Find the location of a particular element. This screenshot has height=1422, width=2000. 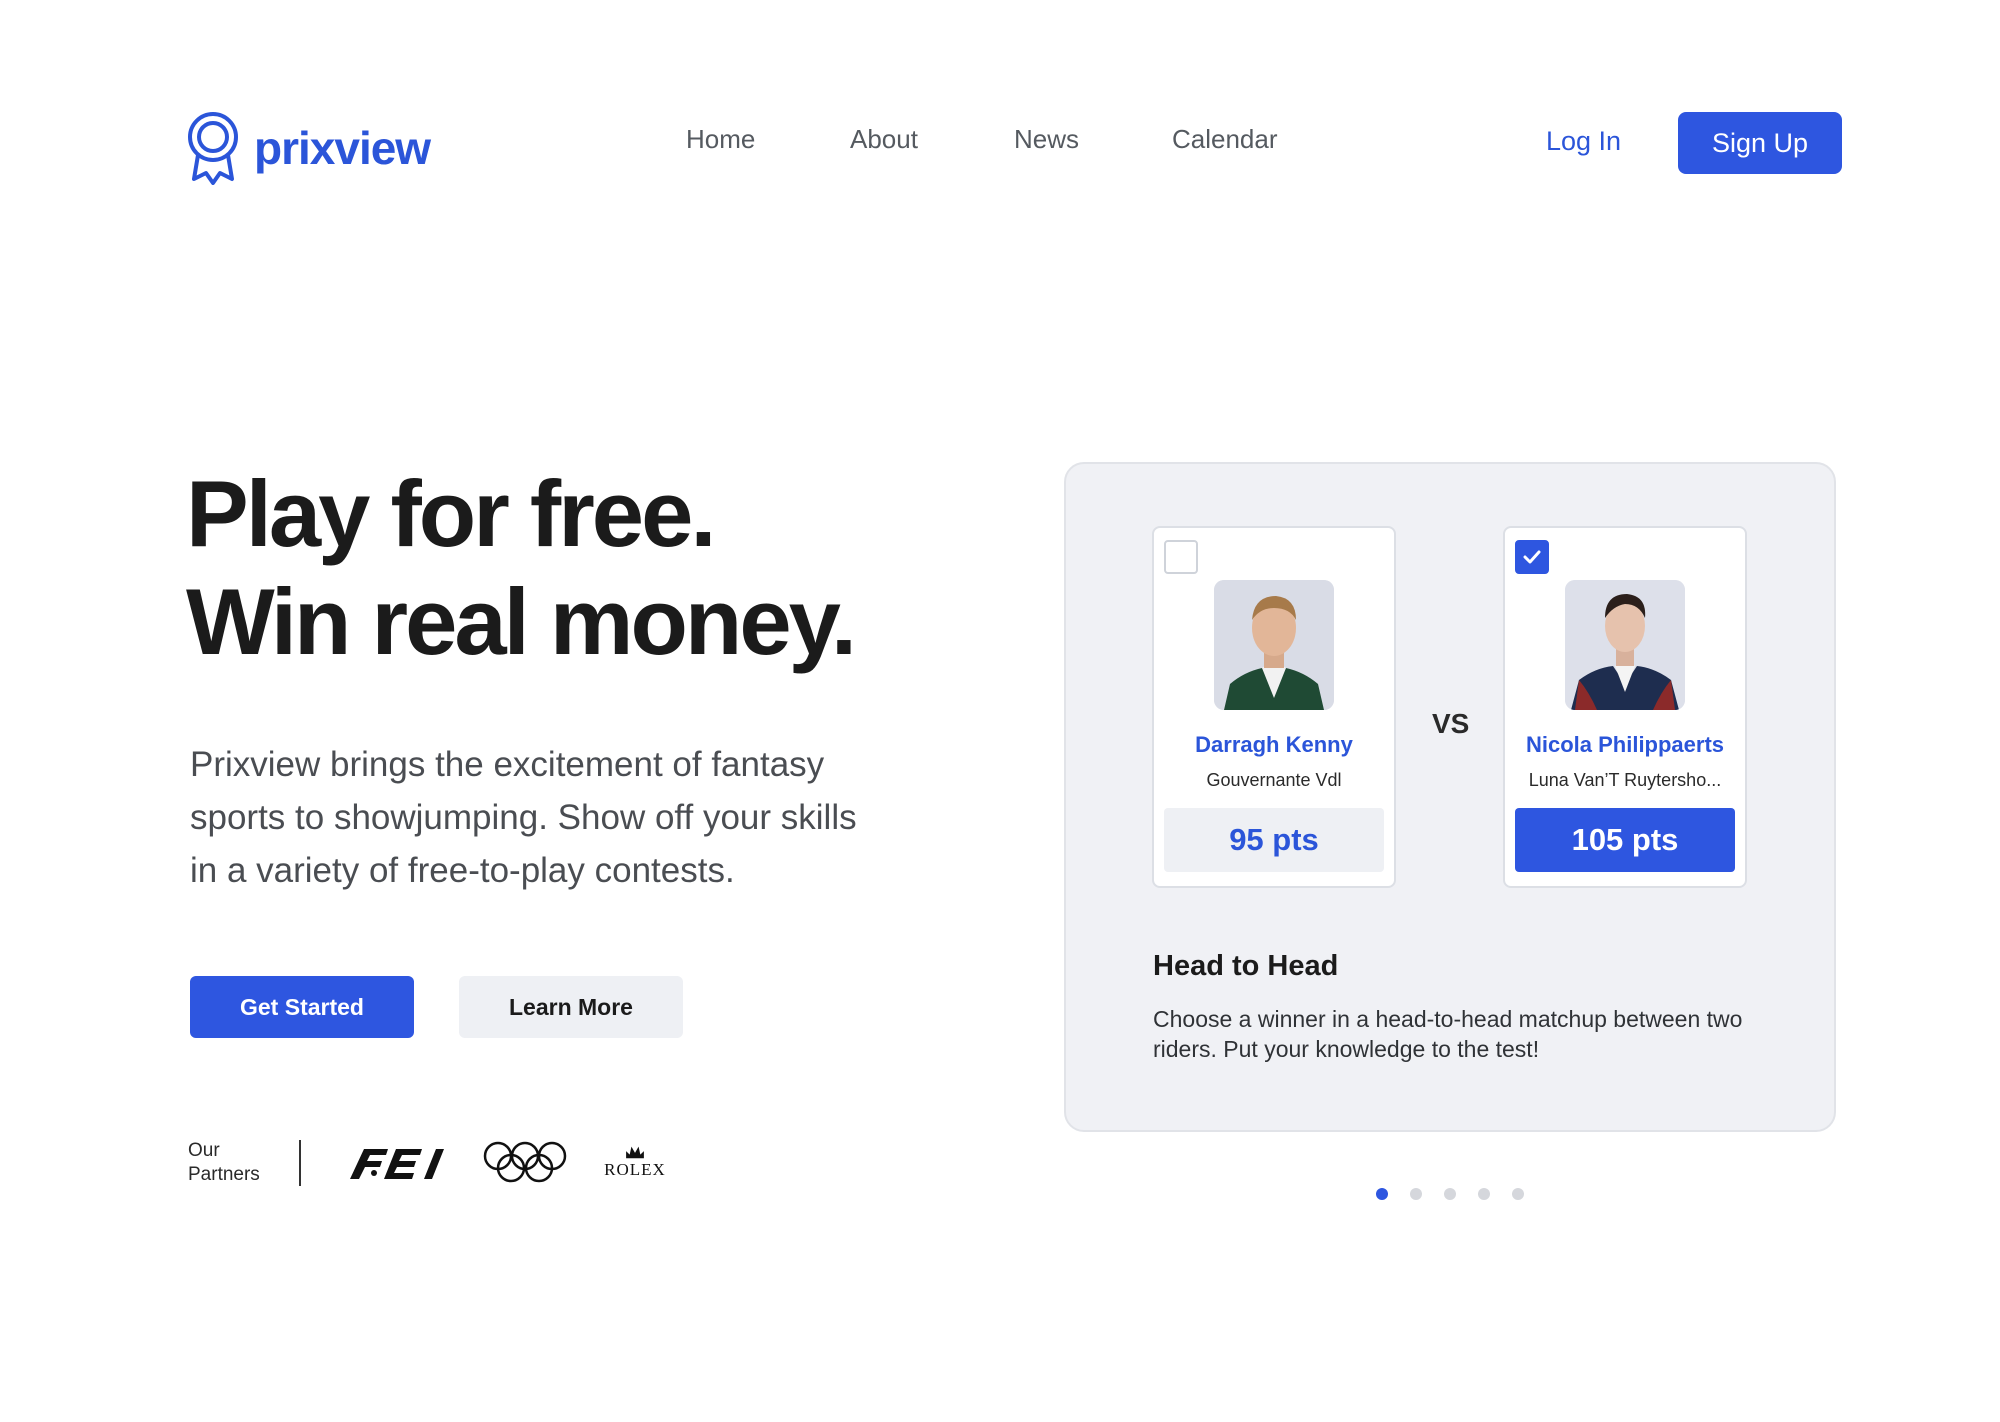

contest-title: Head to Head is located at coordinates (1246, 966).